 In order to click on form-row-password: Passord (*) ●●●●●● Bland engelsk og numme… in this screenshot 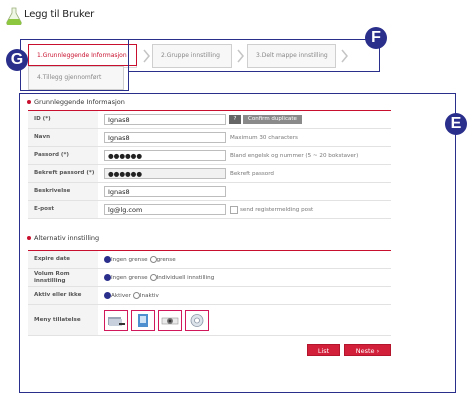, I will do `click(209, 155)`.